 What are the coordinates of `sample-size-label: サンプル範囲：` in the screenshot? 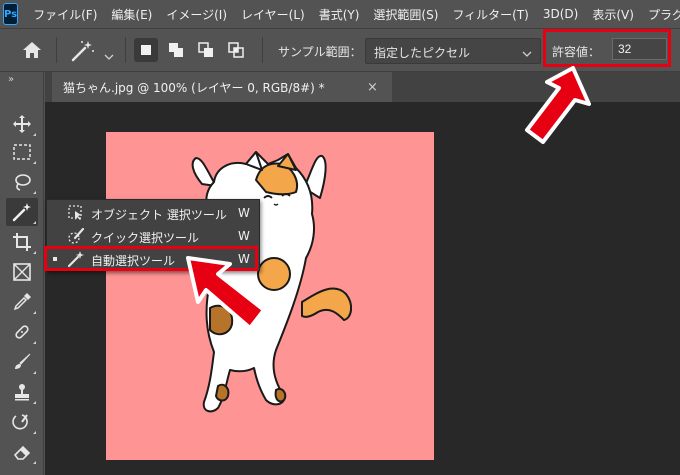 It's located at (320, 52).